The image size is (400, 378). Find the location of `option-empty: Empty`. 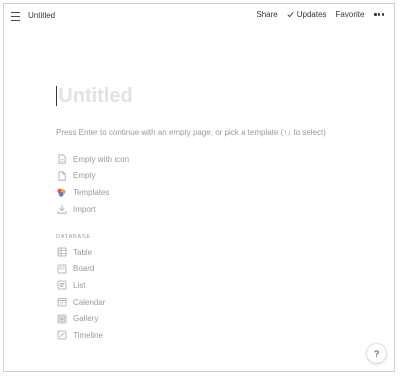

option-empty: Empty is located at coordinates (156, 176).